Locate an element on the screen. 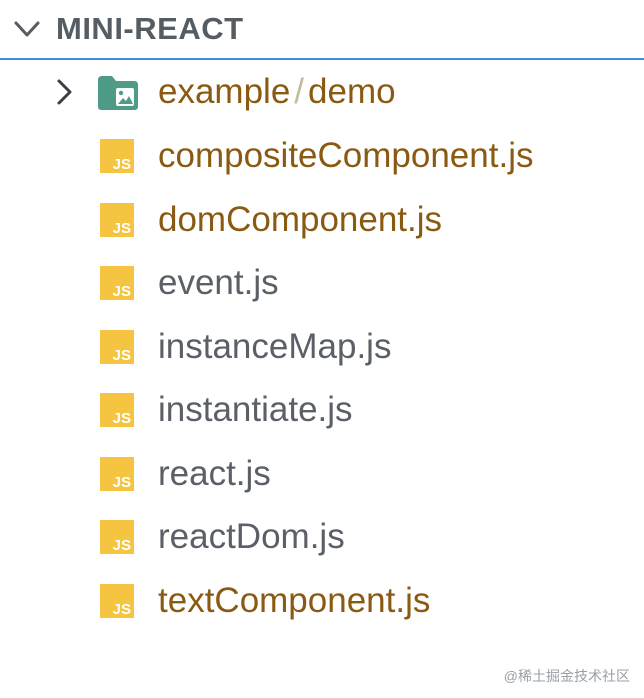 The height and width of the screenshot is (698, 644). file-row: JS reactDom.js is located at coordinates (322, 538).